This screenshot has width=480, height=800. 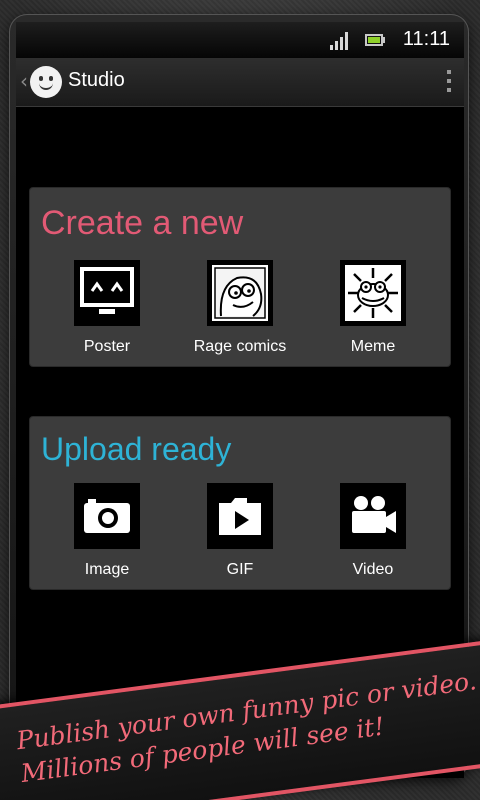 I want to click on home-up-button: ‹, so click(x=41, y=82).